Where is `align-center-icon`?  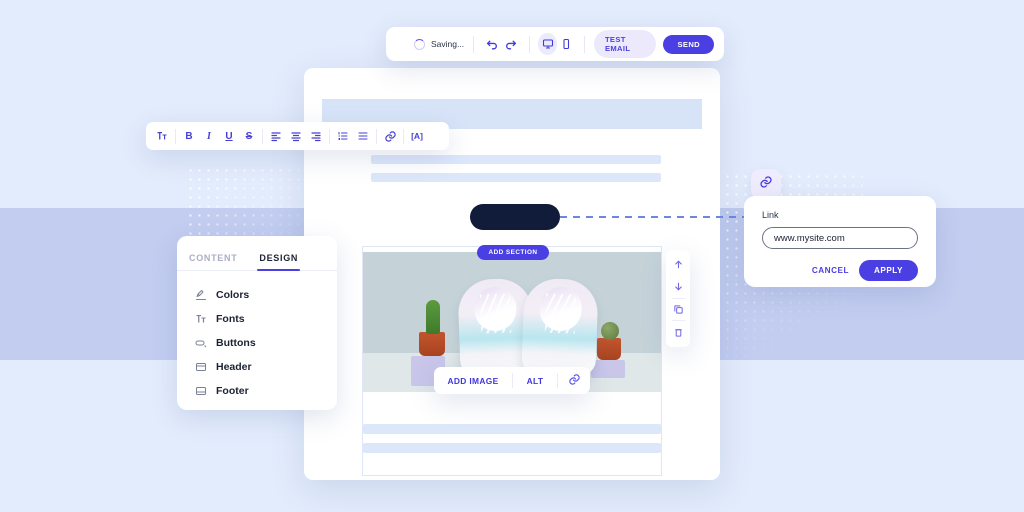
align-center-icon is located at coordinates (296, 136).